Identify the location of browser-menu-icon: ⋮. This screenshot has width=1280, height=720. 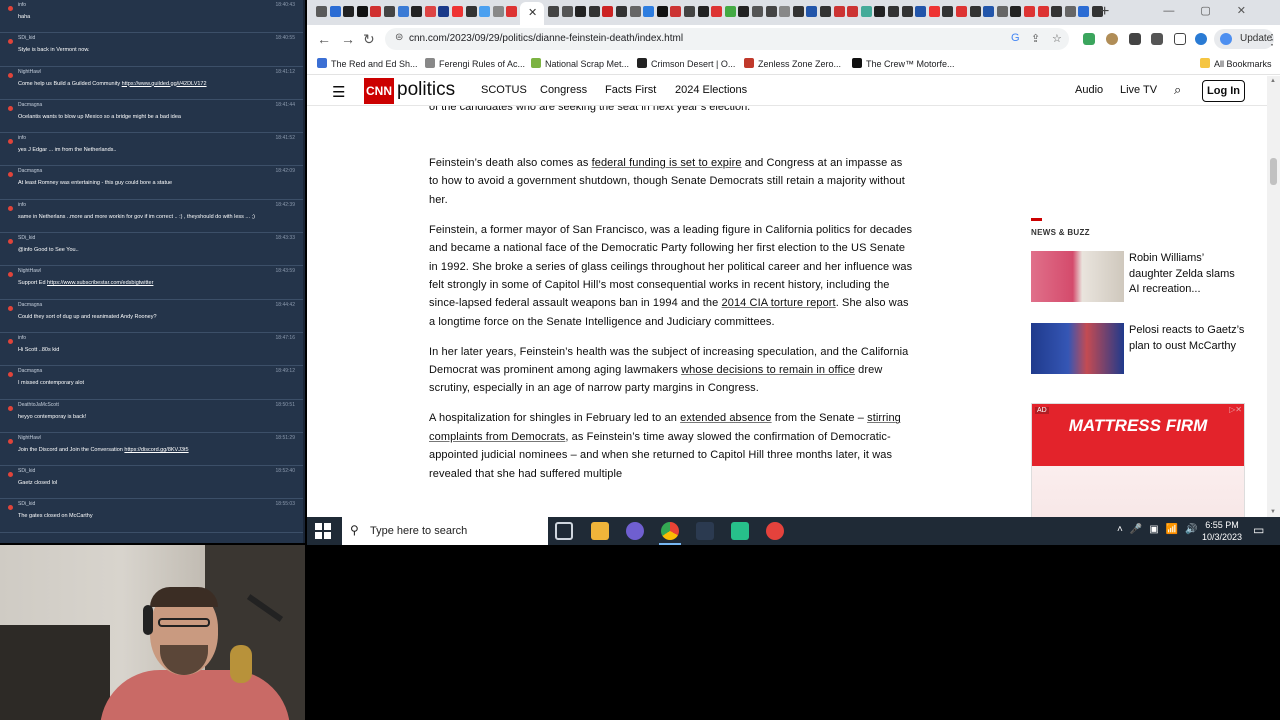
(1272, 39).